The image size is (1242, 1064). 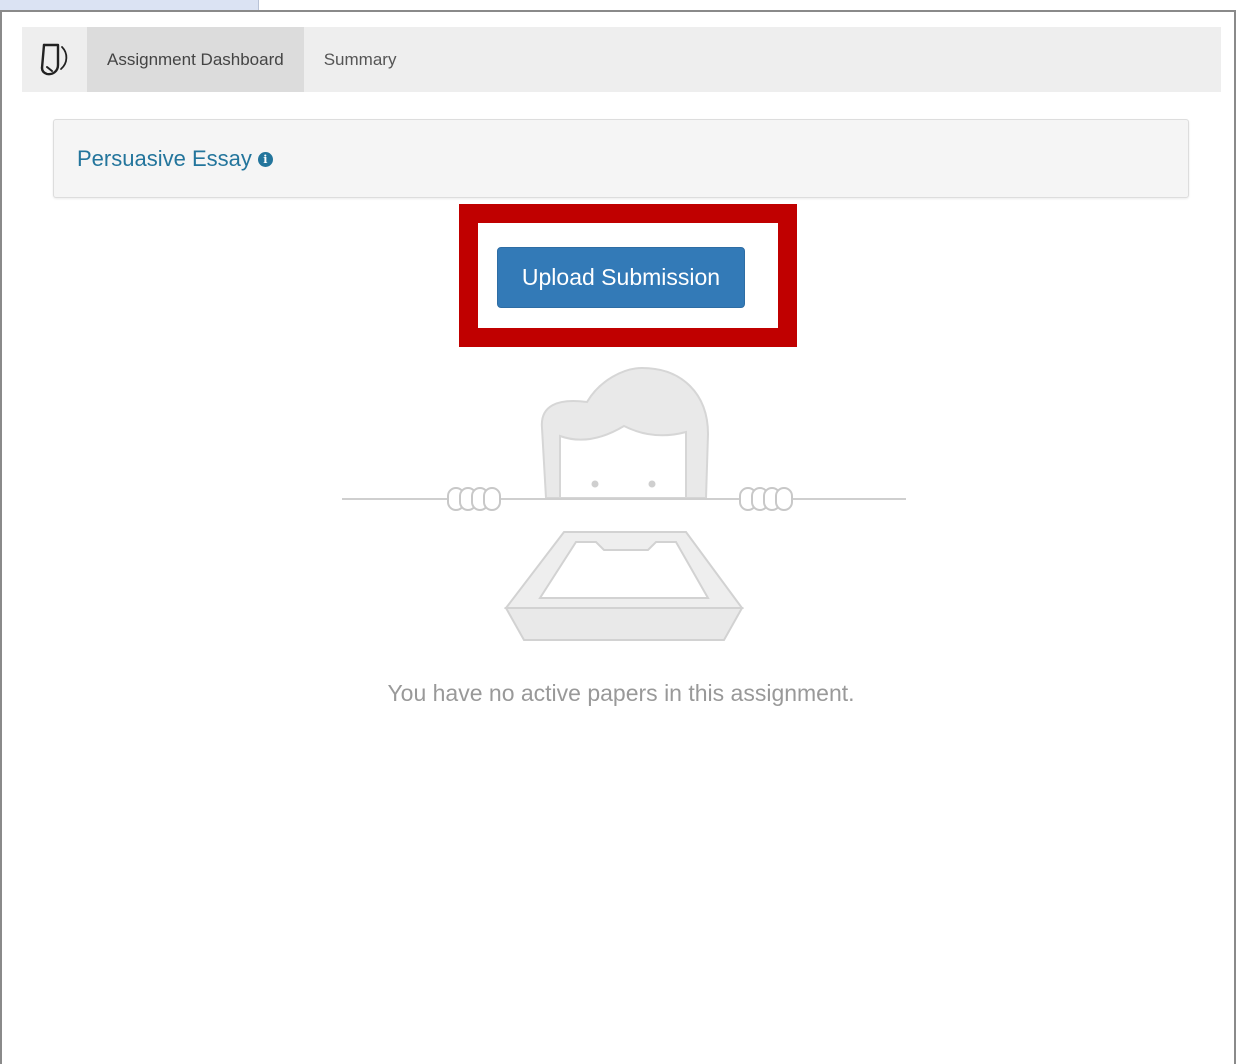 I want to click on browser-tab-accent, so click(x=129, y=5).